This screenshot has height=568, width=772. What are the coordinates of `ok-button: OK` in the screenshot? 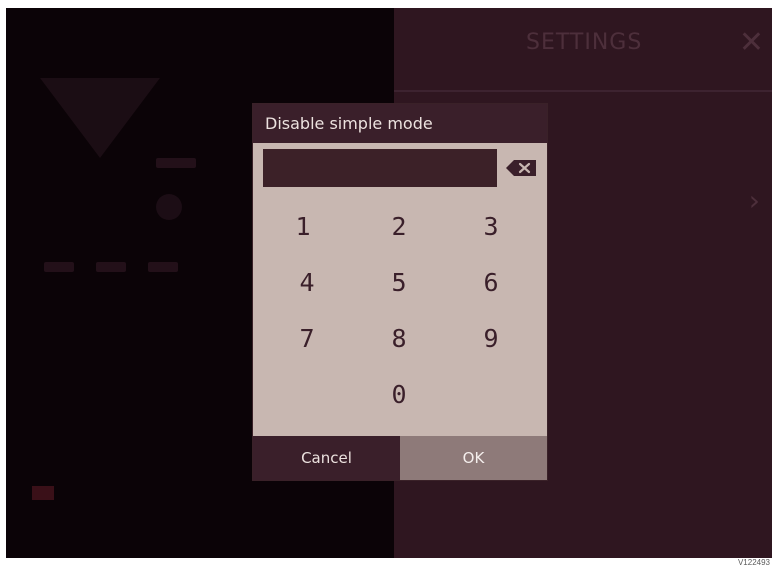 It's located at (473, 458).